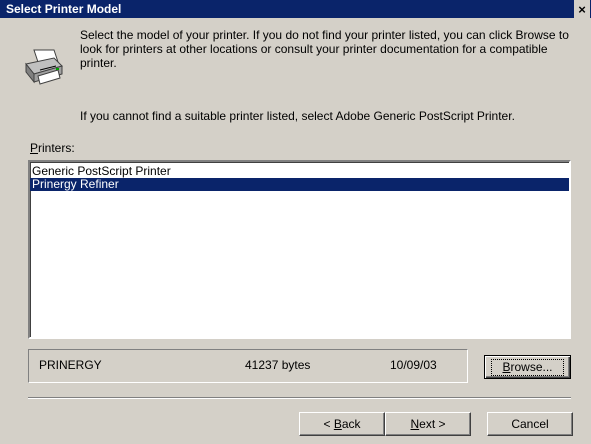 The width and height of the screenshot is (591, 444). Describe the element at coordinates (295, 9) in the screenshot. I see `title-bar: Select Printer Model ×` at that location.